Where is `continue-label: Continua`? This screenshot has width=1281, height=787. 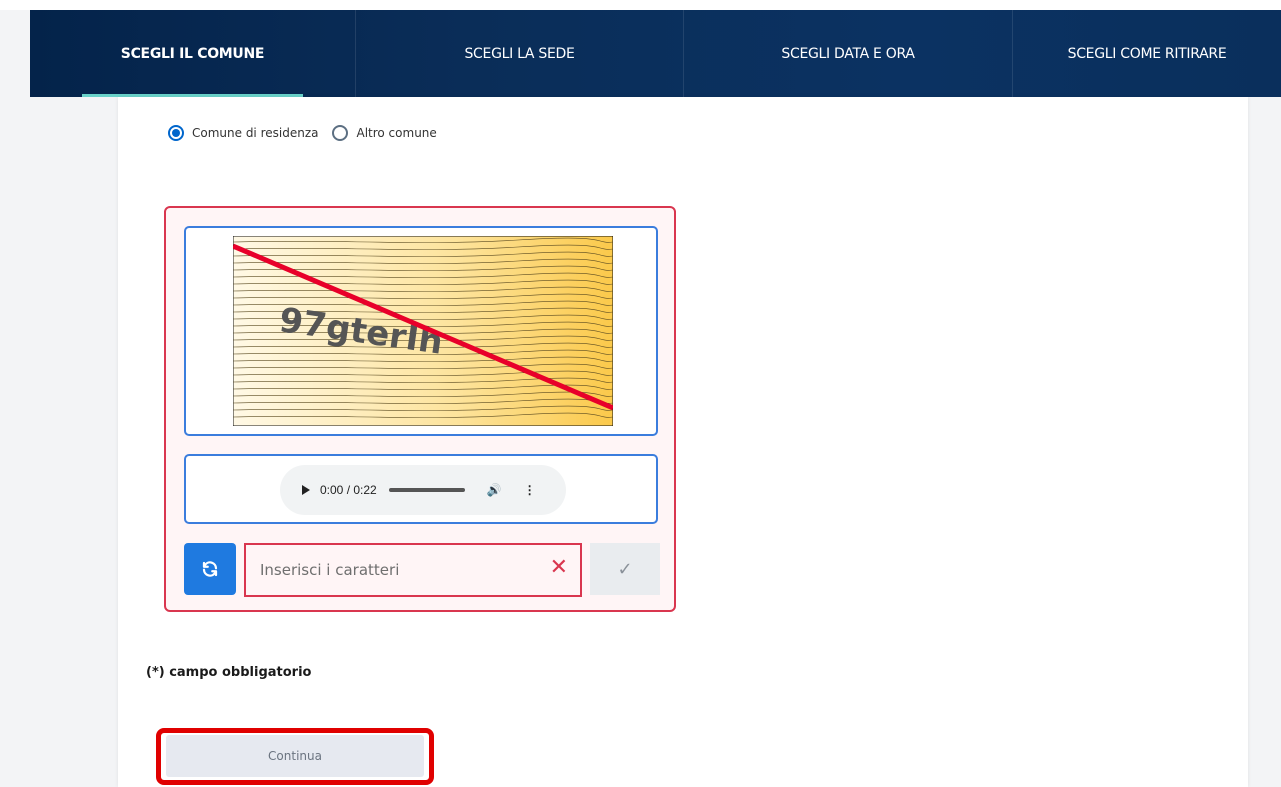
continue-label: Continua is located at coordinates (295, 756).